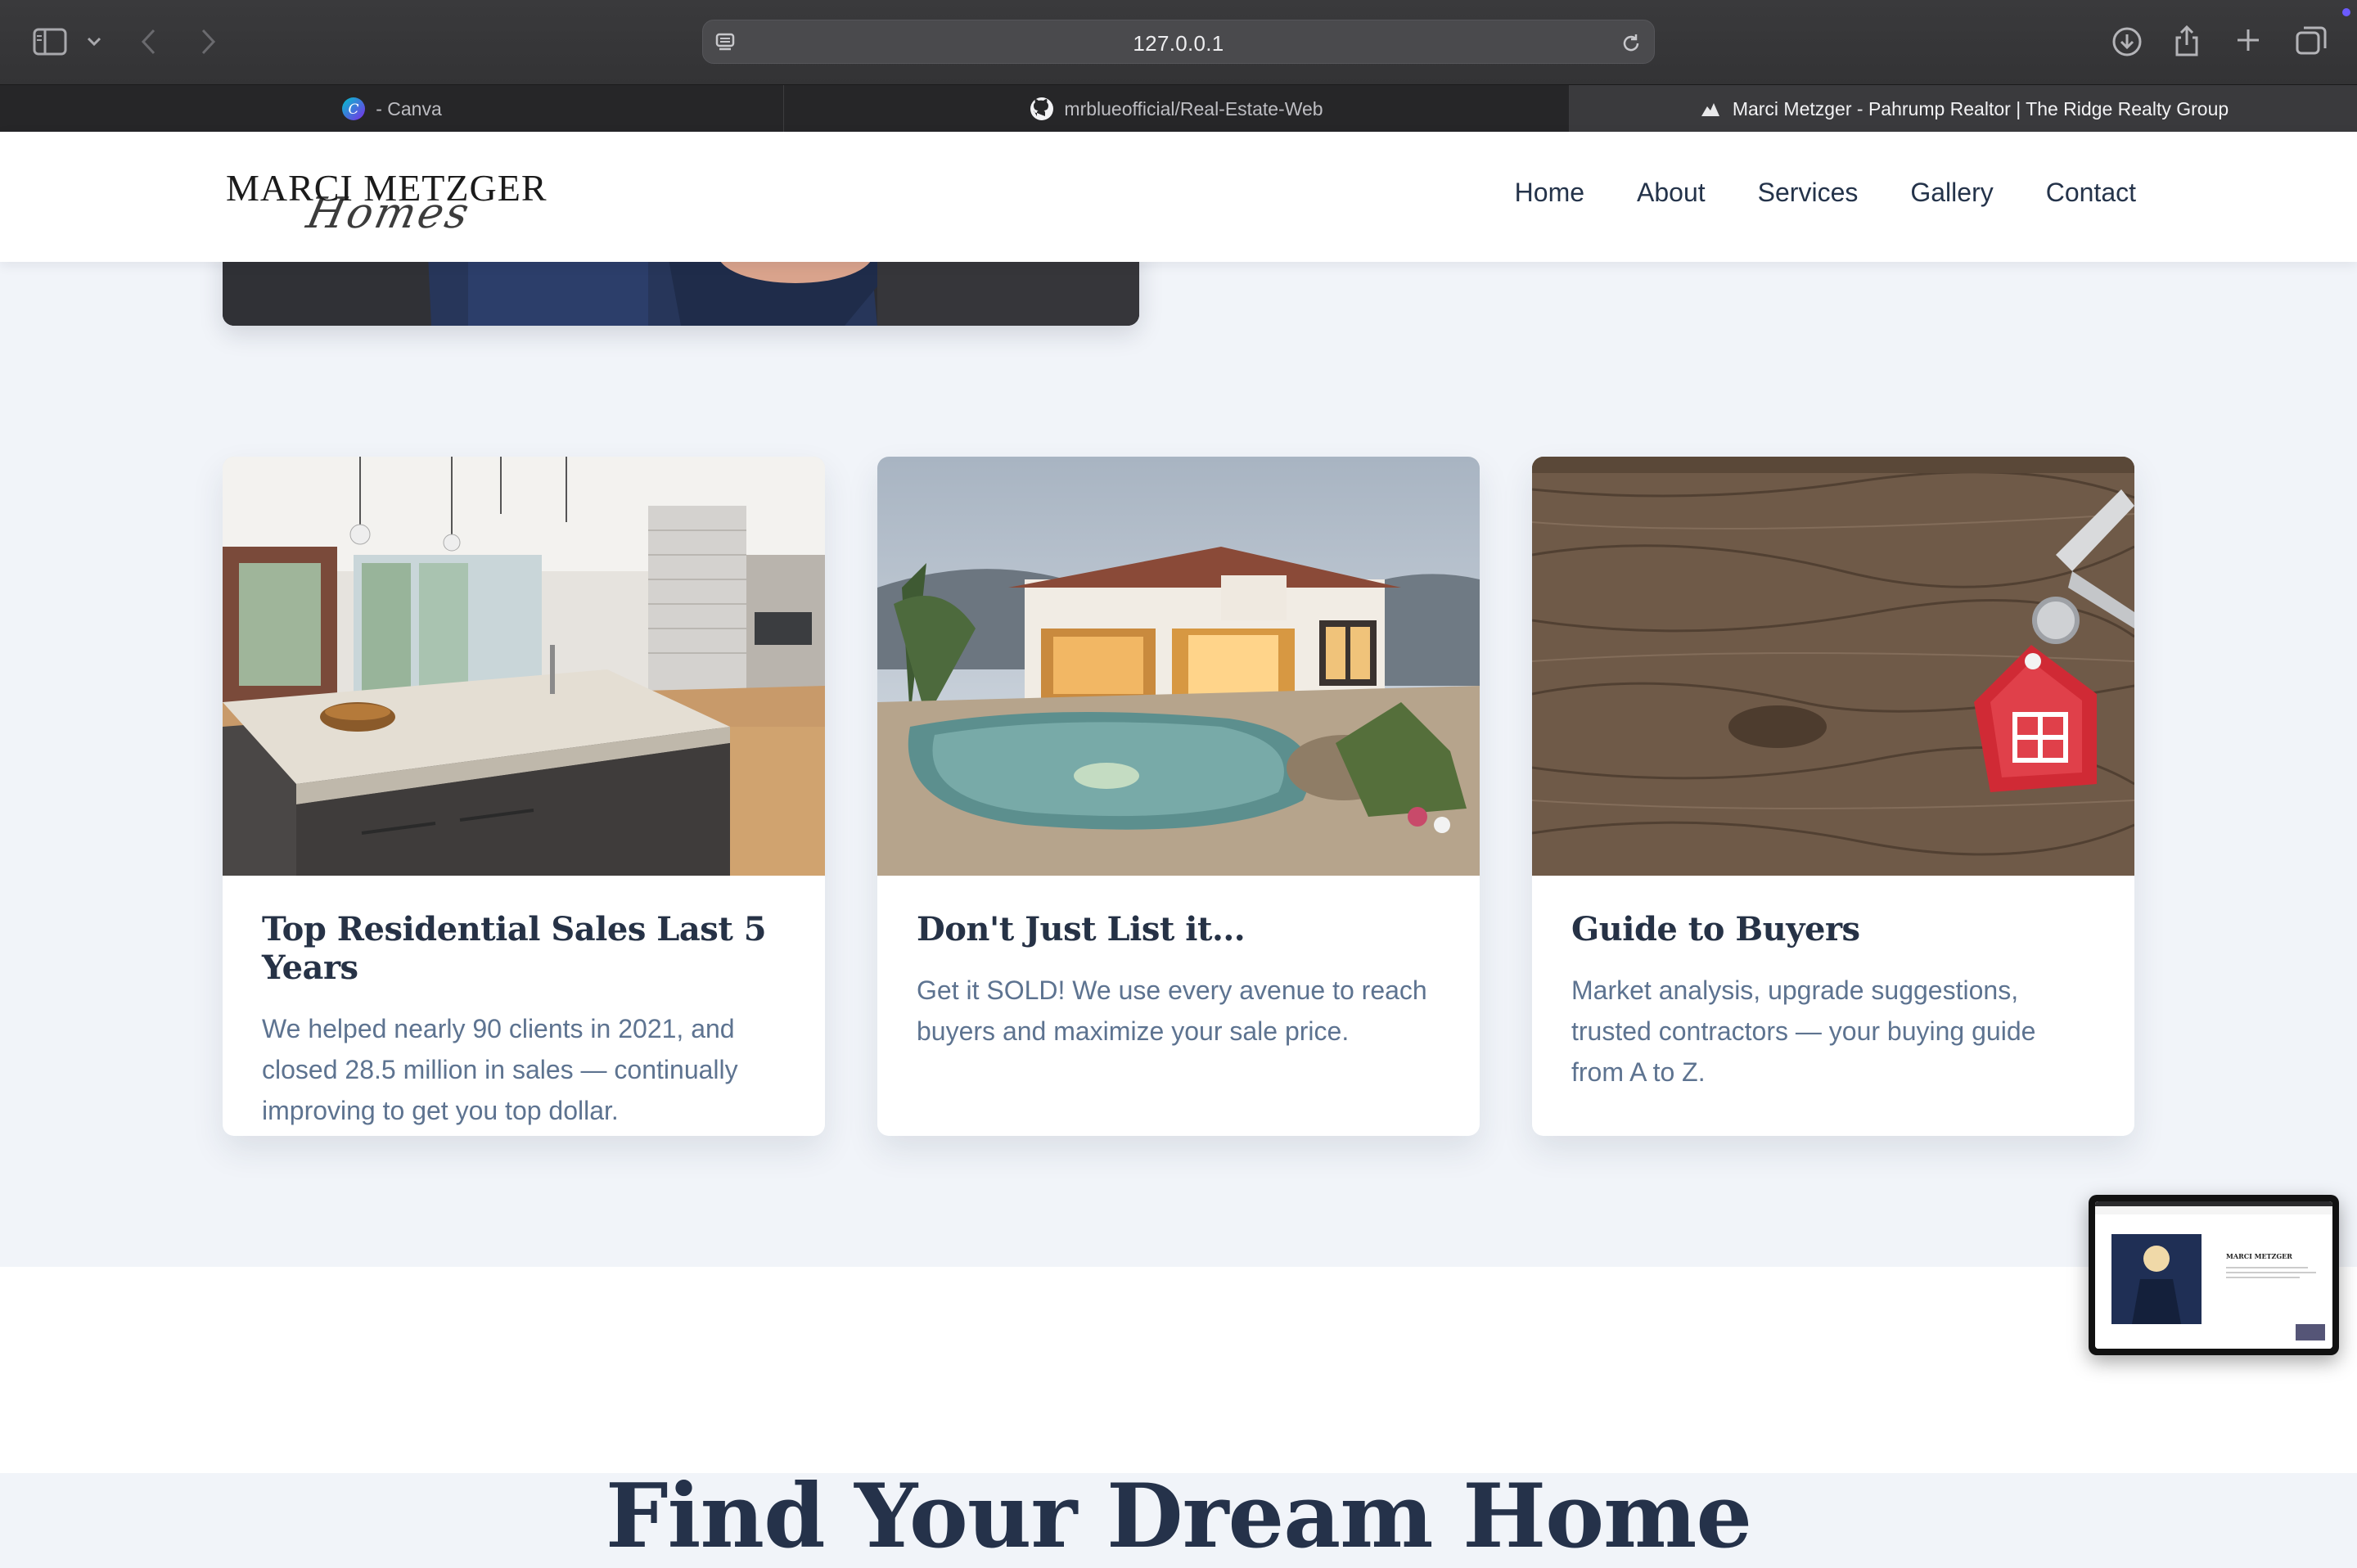 The image size is (2357, 1568). What do you see at coordinates (409, 108) in the screenshot?
I see `tab-label: - Canva` at bounding box center [409, 108].